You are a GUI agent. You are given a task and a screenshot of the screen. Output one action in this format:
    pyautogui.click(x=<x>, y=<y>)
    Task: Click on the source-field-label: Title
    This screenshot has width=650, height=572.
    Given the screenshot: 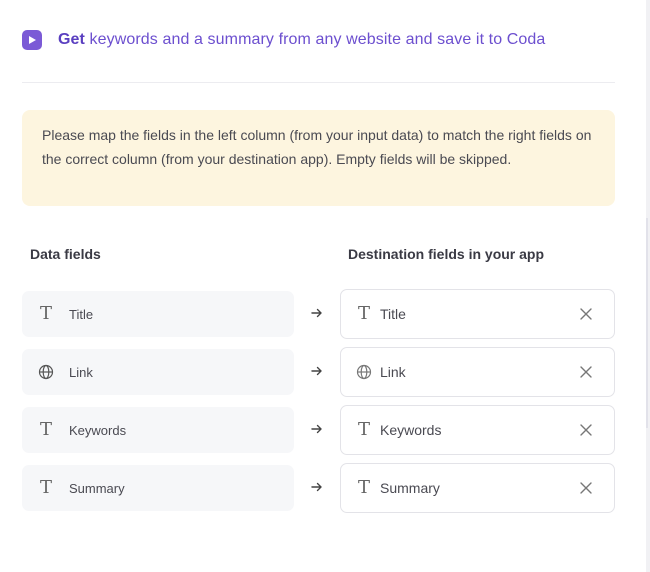 What is the action you would take?
    pyautogui.click(x=81, y=314)
    